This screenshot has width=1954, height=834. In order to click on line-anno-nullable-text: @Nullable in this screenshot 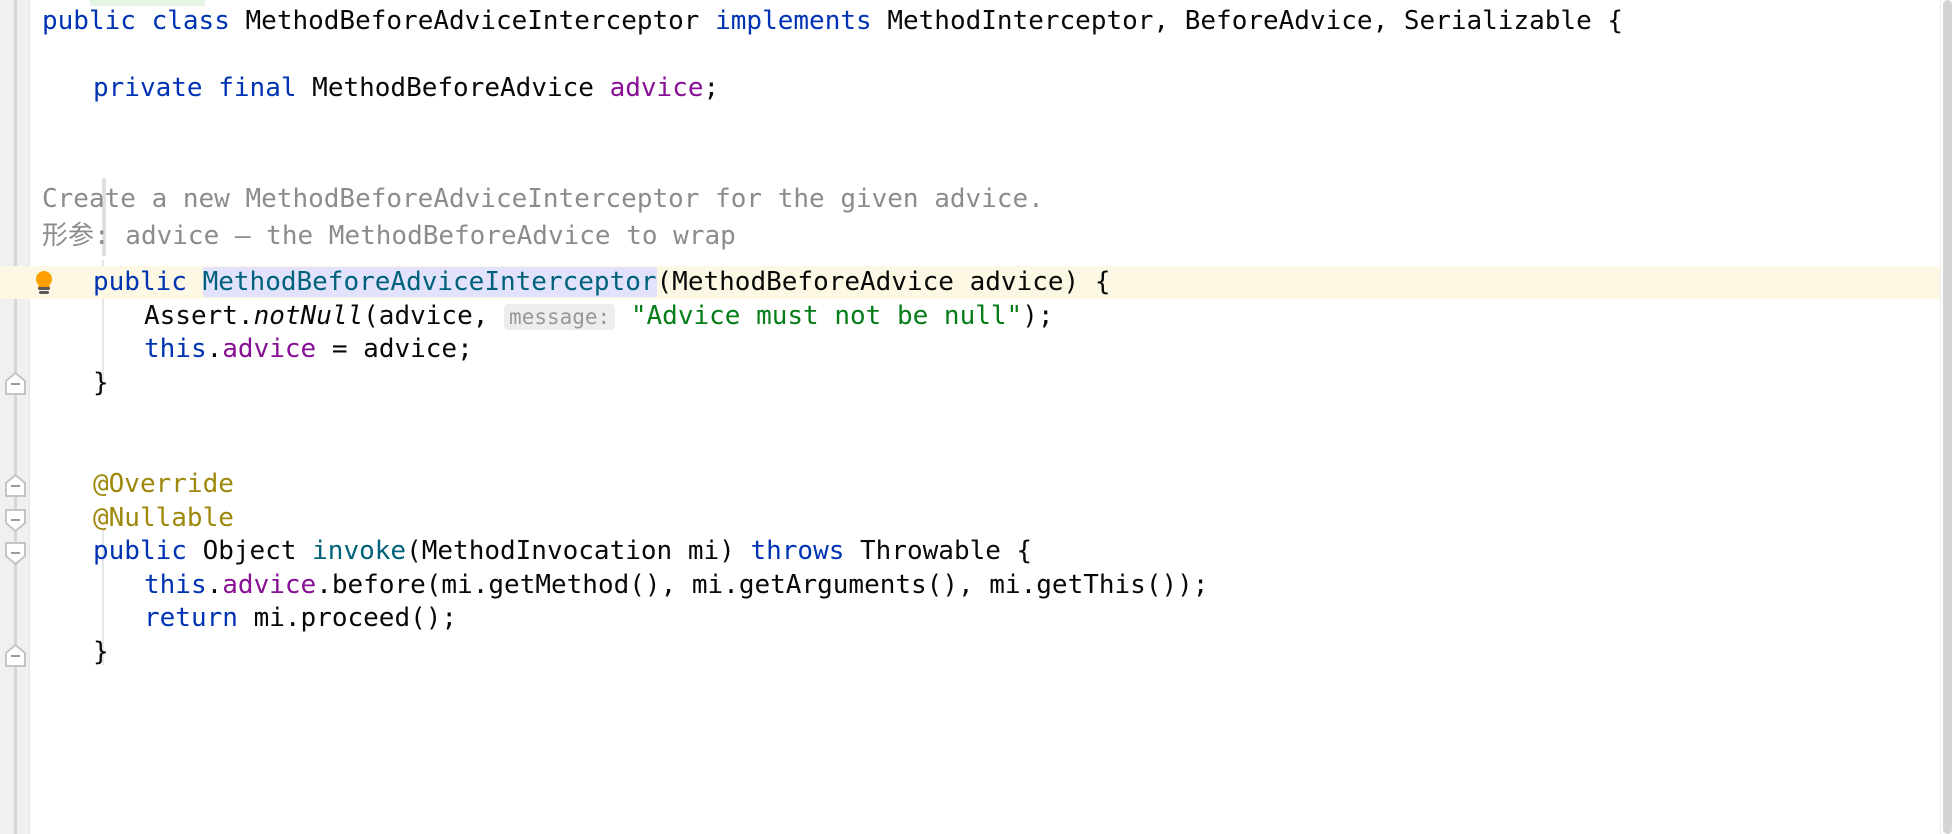, I will do `click(138, 518)`.